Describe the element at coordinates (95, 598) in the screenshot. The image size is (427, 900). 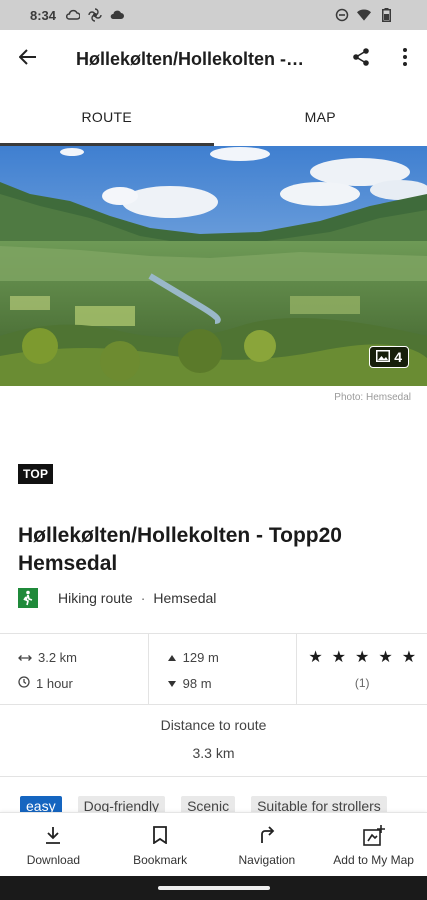
I see `route-type: Hiking route` at that location.